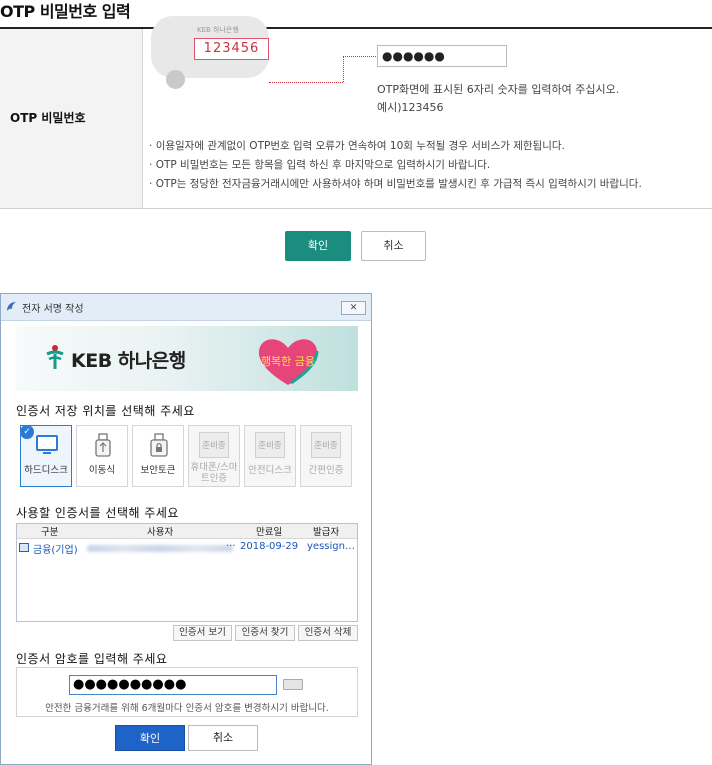 This screenshot has width=712, height=765. Describe the element at coordinates (102, 470) in the screenshot. I see `storage-option-label: 이동식` at that location.